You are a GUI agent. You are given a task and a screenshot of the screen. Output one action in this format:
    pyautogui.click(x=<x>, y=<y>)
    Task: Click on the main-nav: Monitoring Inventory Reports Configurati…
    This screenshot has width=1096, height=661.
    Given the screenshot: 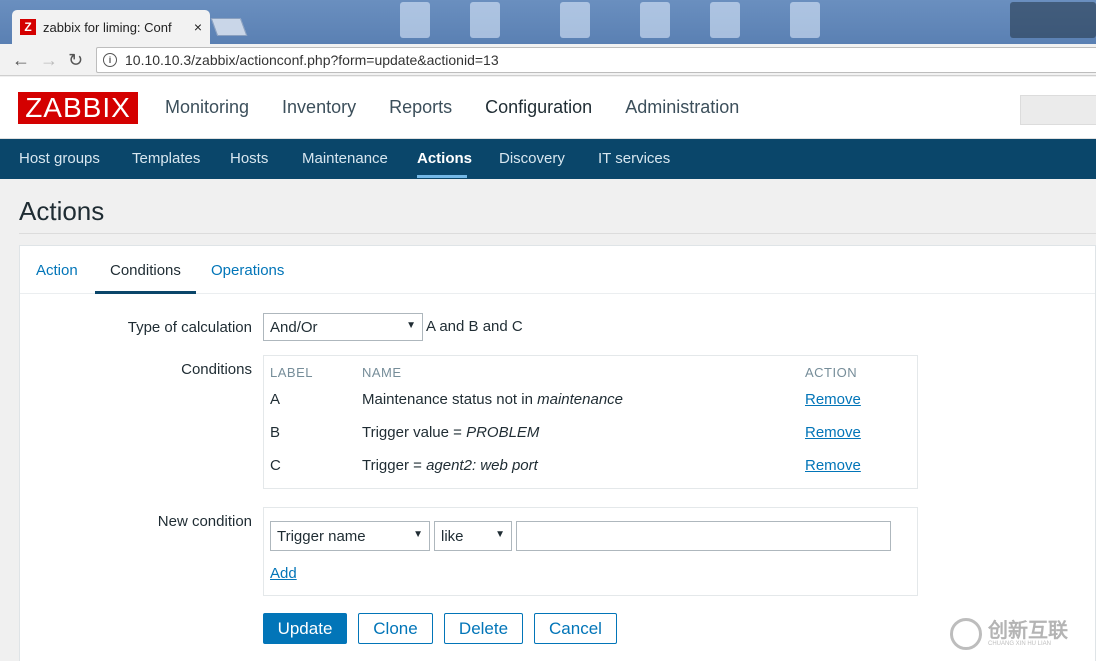 What is the action you would take?
    pyautogui.click(x=468, y=107)
    